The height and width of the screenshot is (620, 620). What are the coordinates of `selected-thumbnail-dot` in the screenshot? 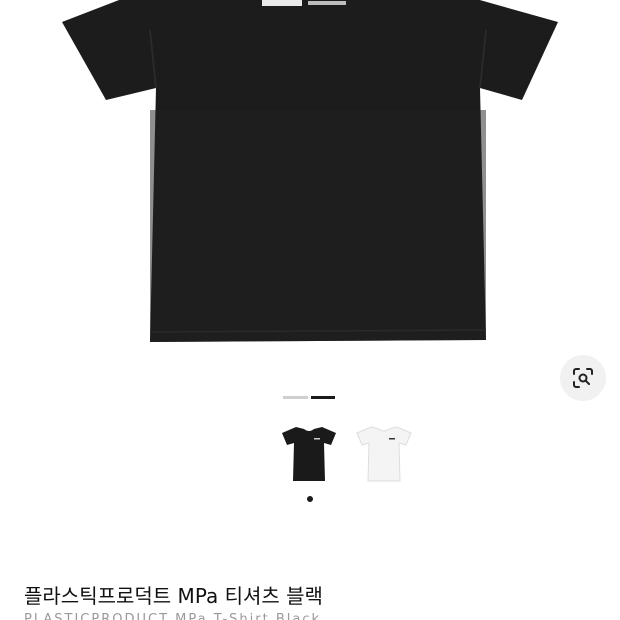 It's located at (310, 499).